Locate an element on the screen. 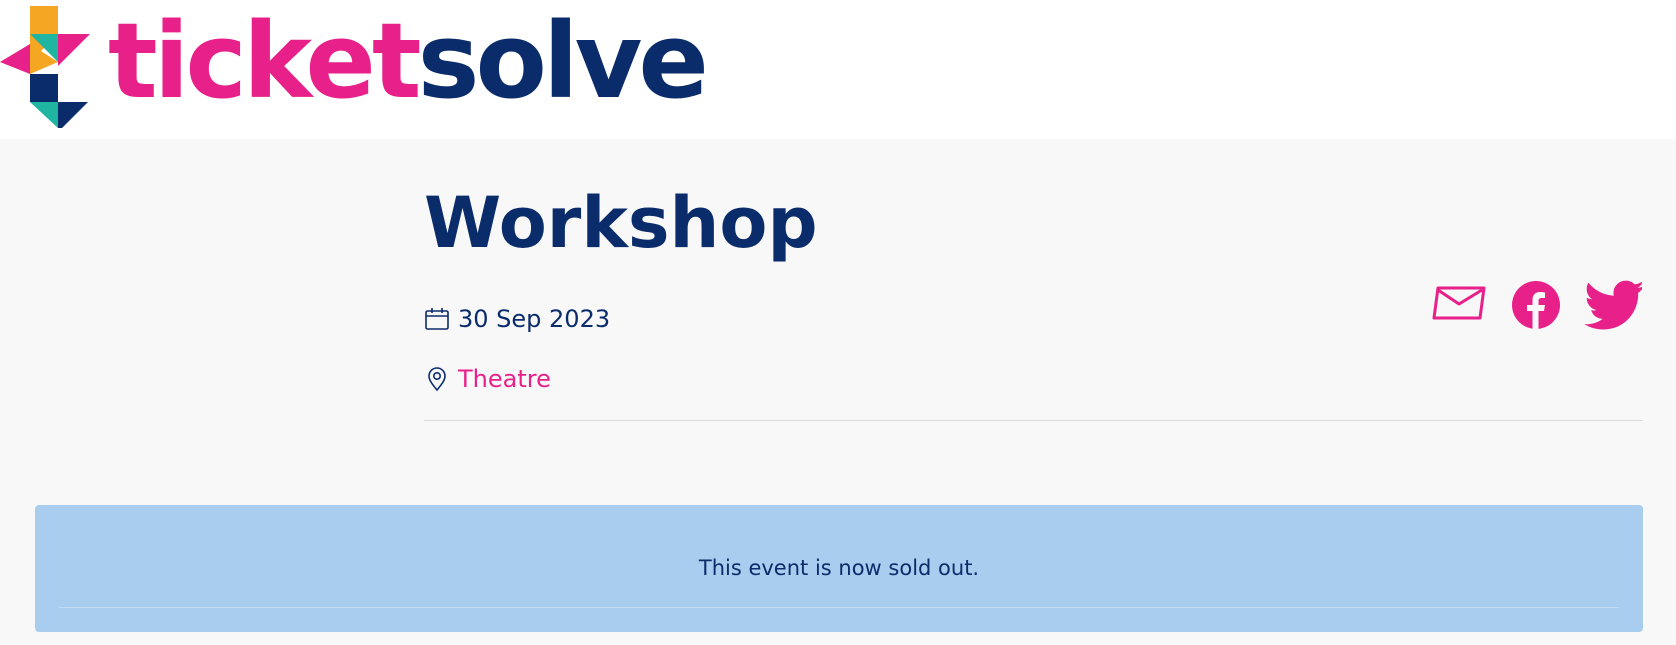 Image resolution: width=1676 pixels, height=645 pixels. facebook-icon is located at coordinates (1536, 305).